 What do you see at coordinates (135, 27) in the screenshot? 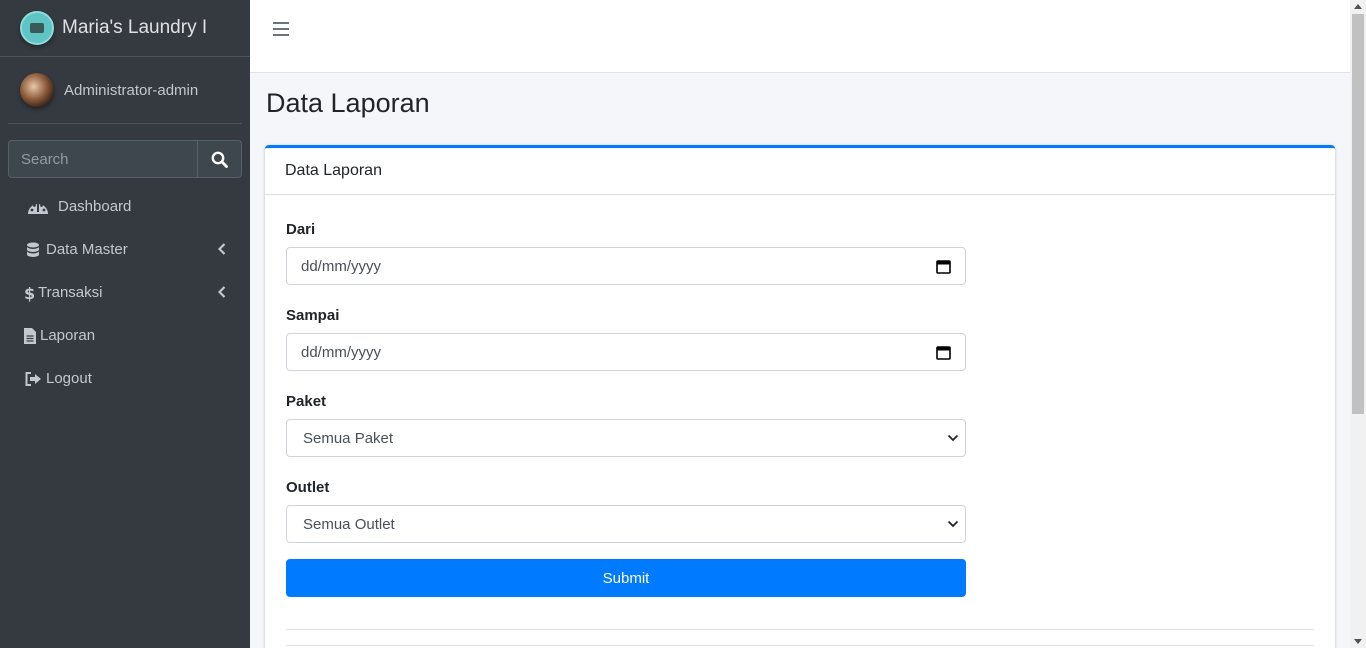
I see `brand-name: Maria's Laundry I` at bounding box center [135, 27].